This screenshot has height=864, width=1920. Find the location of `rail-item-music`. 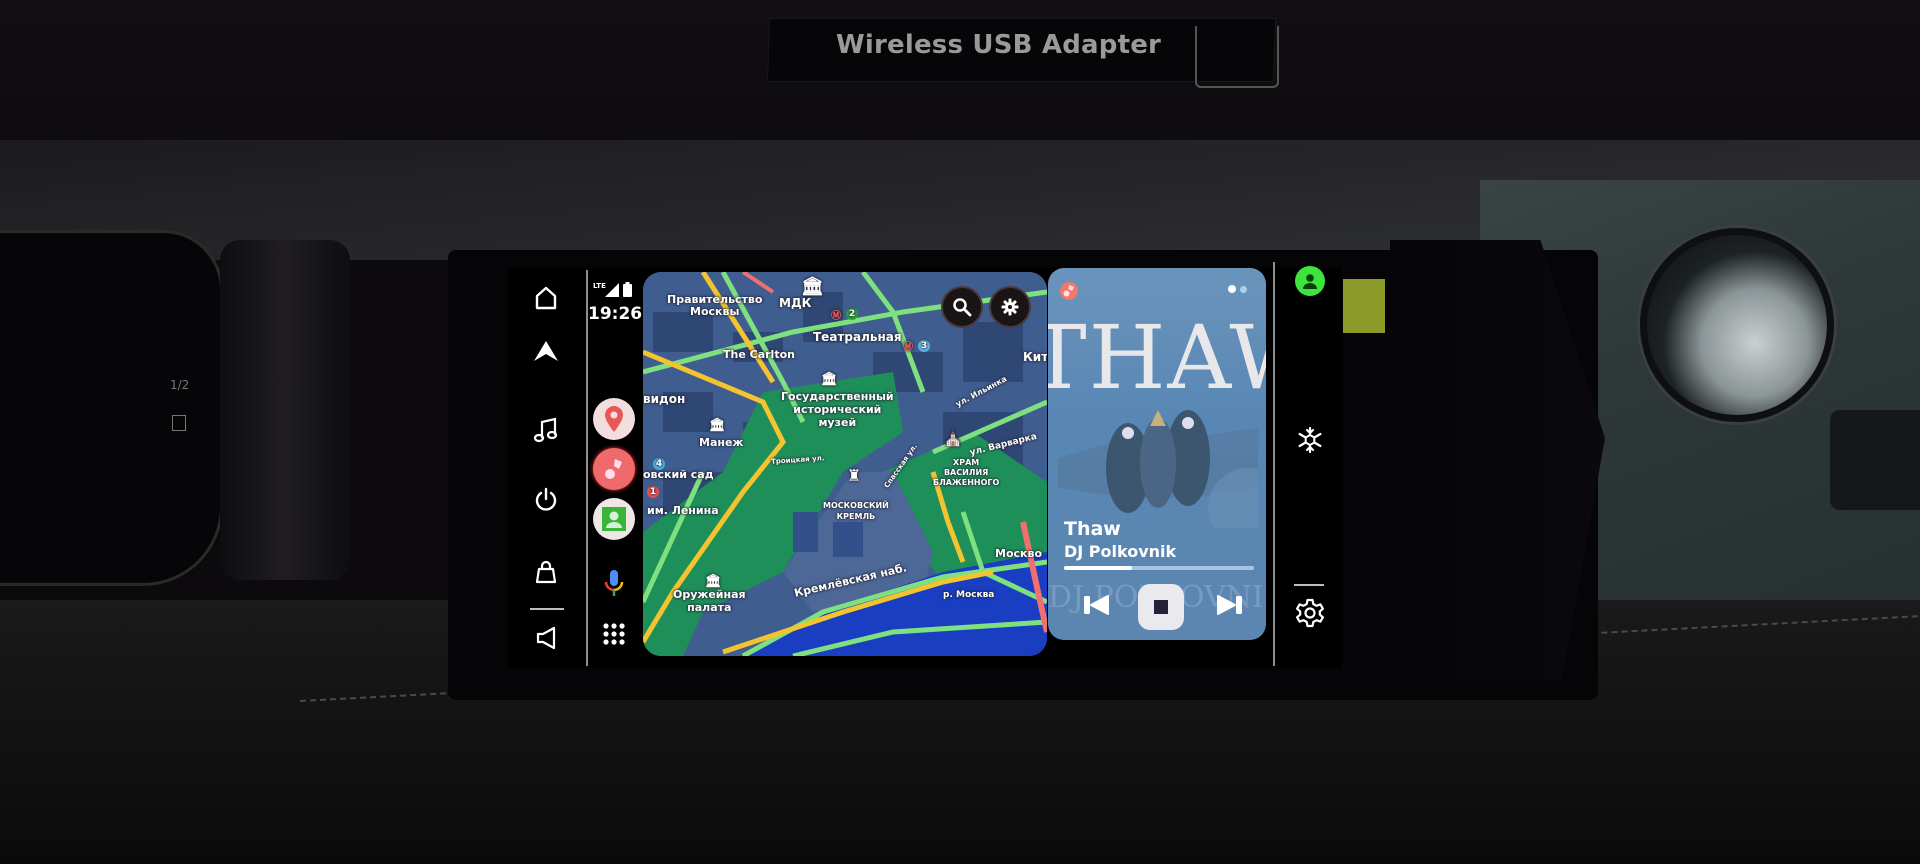

rail-item-music is located at coordinates (546, 430).